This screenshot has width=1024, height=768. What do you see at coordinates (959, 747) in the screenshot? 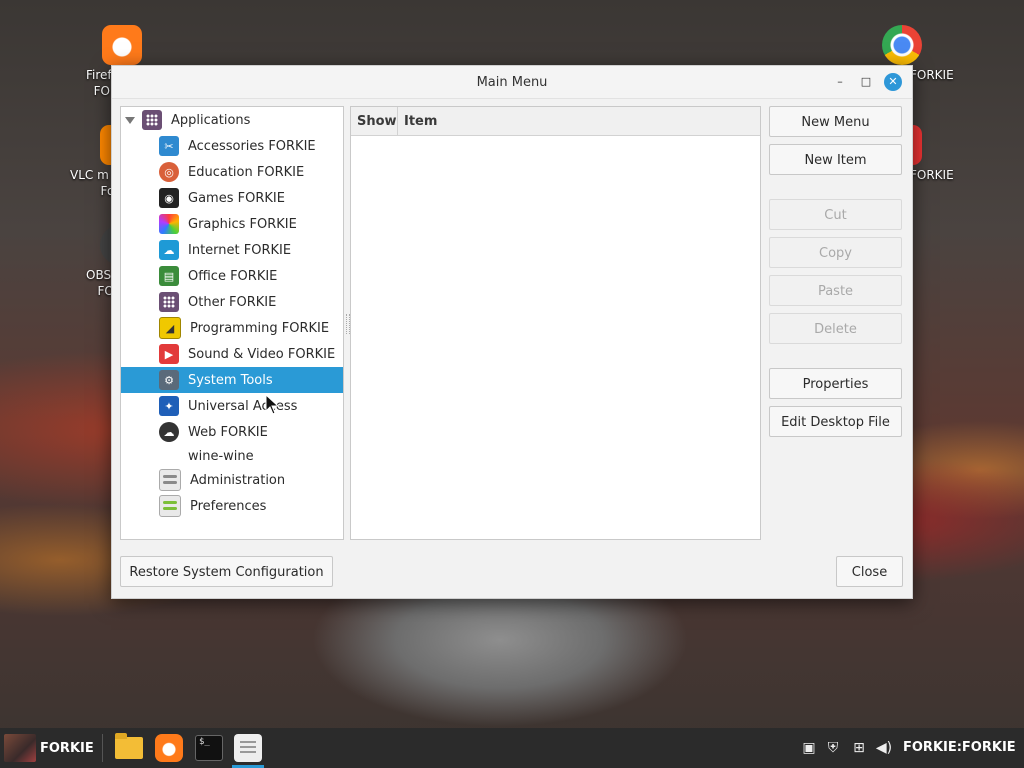
I see `user-session-label: FORKIE:FORKIE` at bounding box center [959, 747].